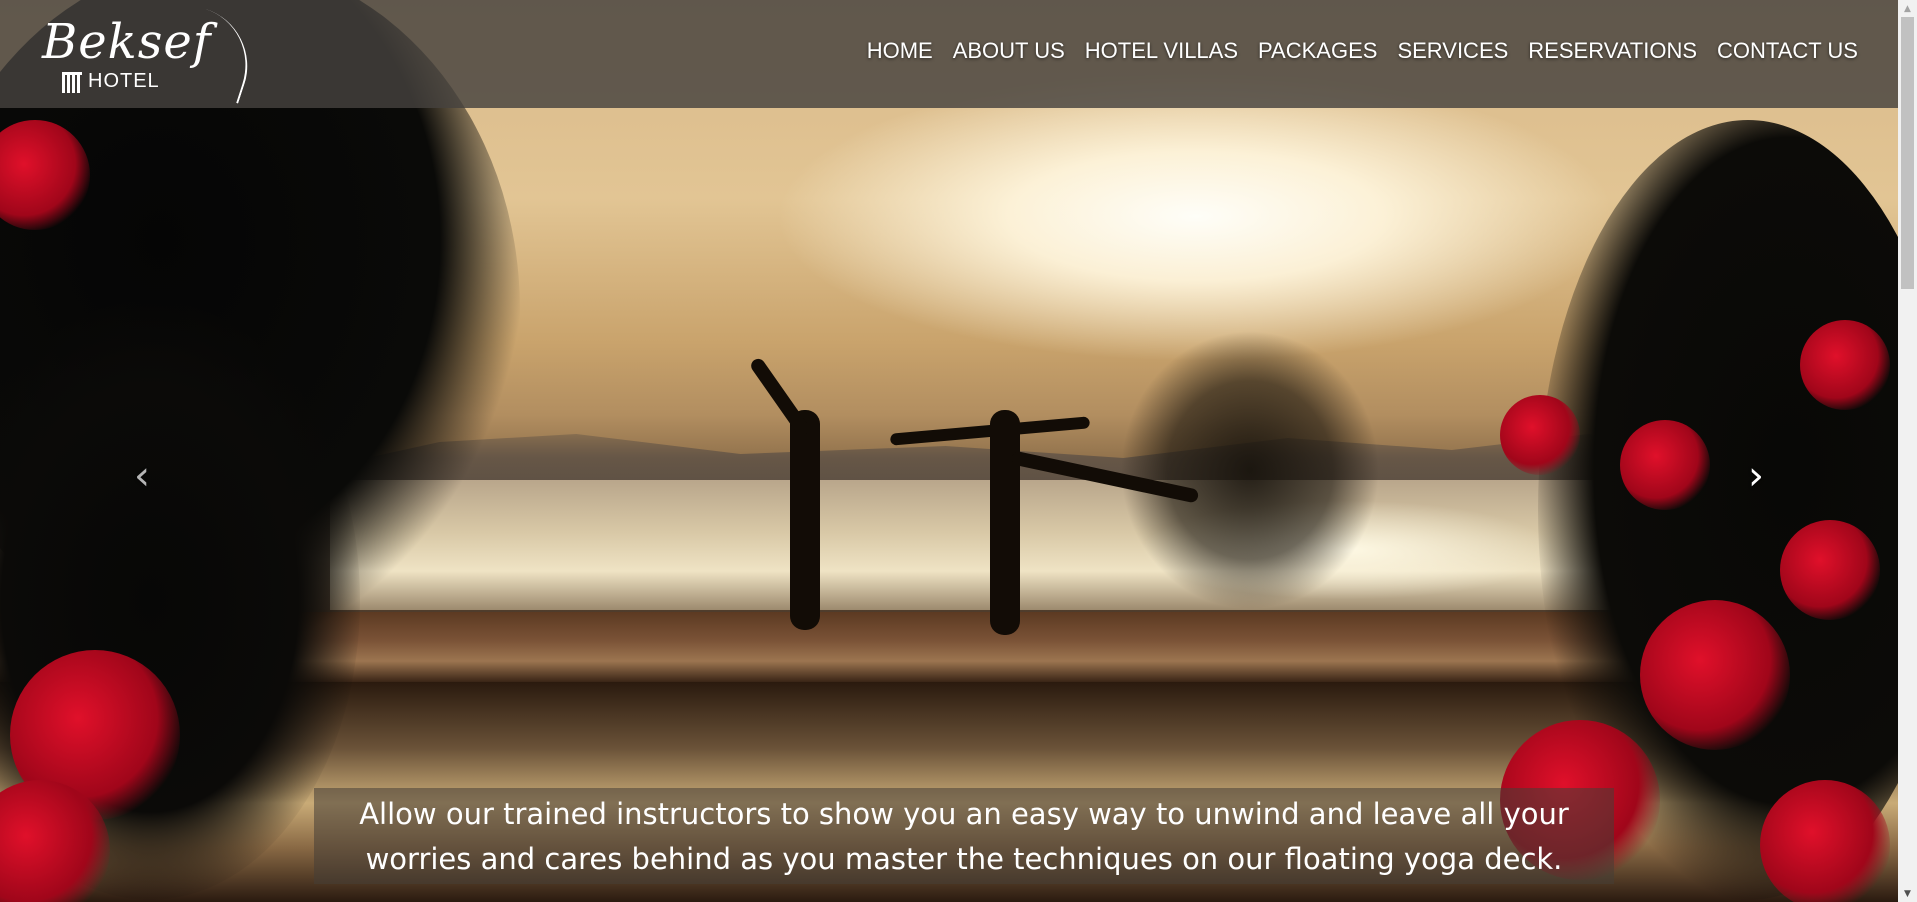 This screenshot has width=1917, height=902. What do you see at coordinates (1907, 153) in the screenshot?
I see `scrollbar-thumb` at bounding box center [1907, 153].